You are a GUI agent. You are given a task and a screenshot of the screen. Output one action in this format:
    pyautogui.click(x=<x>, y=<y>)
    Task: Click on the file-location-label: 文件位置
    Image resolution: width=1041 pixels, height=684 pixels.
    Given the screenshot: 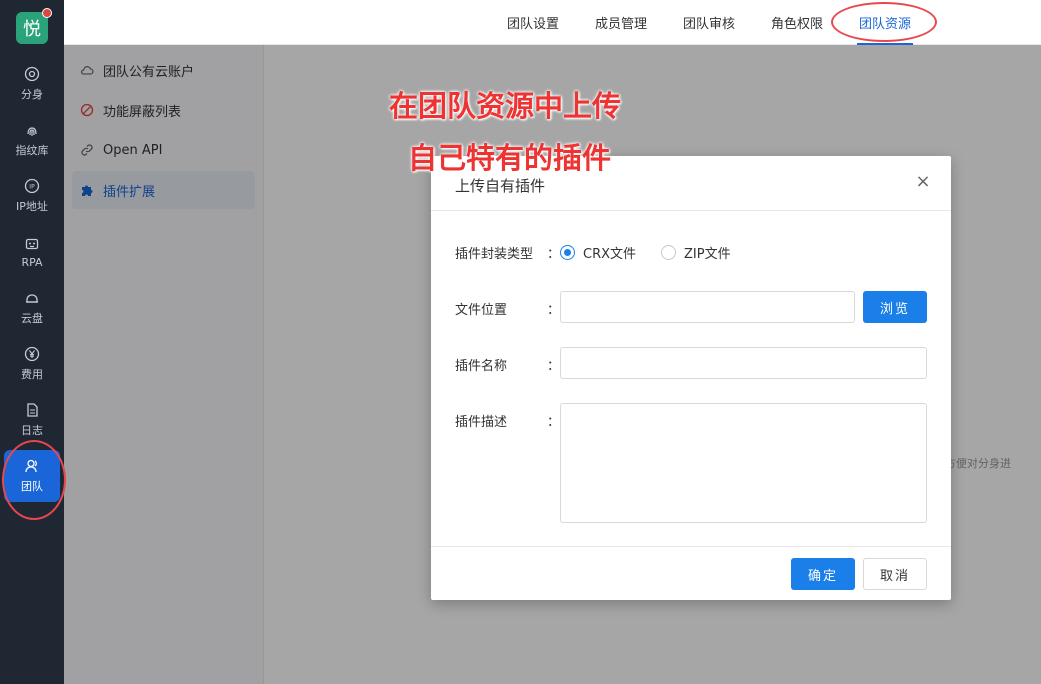 What is the action you would take?
    pyautogui.click(x=481, y=310)
    